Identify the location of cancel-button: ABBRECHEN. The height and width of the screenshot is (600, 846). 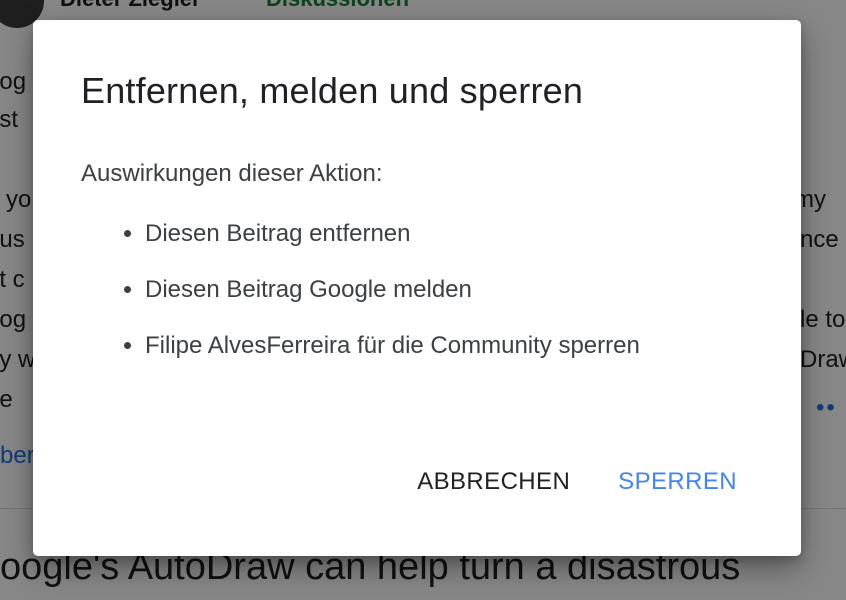
(493, 482).